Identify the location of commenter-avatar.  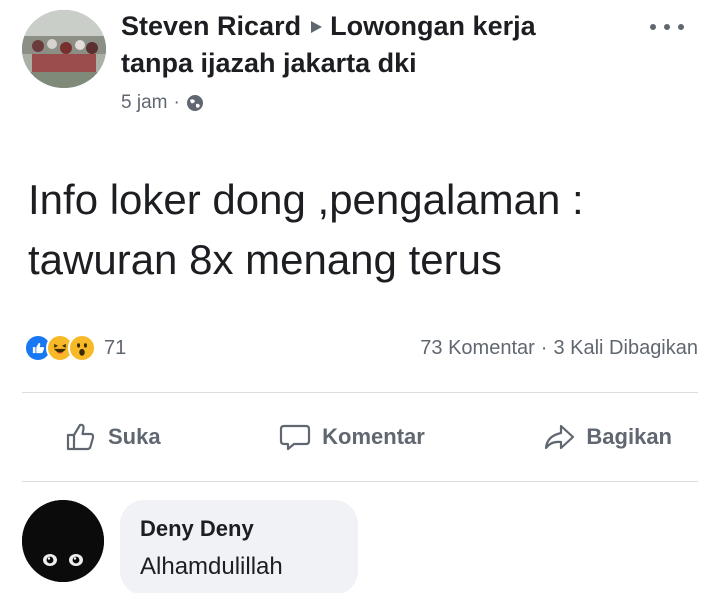
(63, 541).